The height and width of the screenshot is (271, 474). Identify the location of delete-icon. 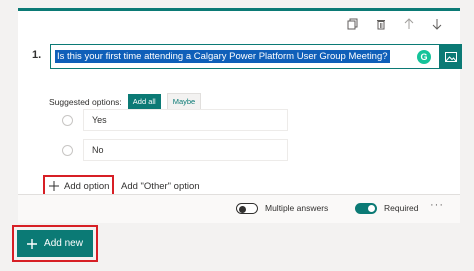
(381, 24).